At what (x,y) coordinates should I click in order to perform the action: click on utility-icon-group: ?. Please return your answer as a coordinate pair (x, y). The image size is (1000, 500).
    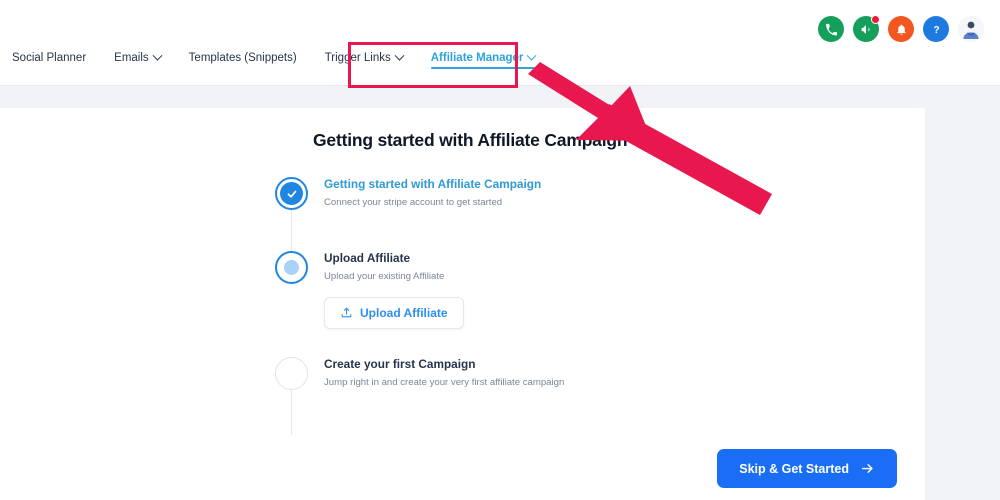
    Looking at the image, I should click on (901, 28).